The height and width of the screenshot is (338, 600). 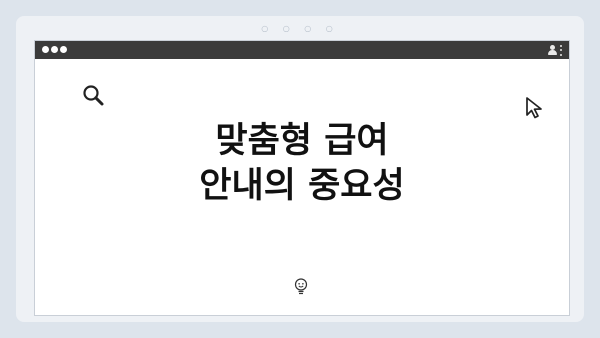 I want to click on user-icon, so click(x=552, y=50).